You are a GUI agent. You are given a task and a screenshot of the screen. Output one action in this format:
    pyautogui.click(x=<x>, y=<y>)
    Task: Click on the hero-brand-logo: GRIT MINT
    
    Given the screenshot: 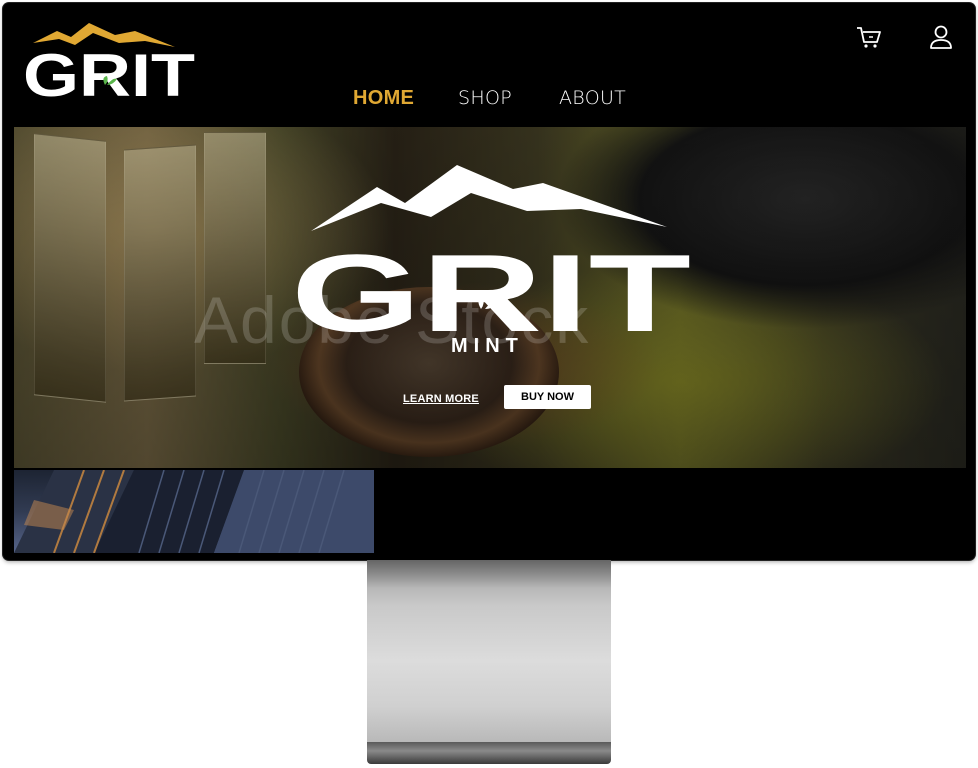 What is the action you would take?
    pyautogui.click(x=491, y=261)
    